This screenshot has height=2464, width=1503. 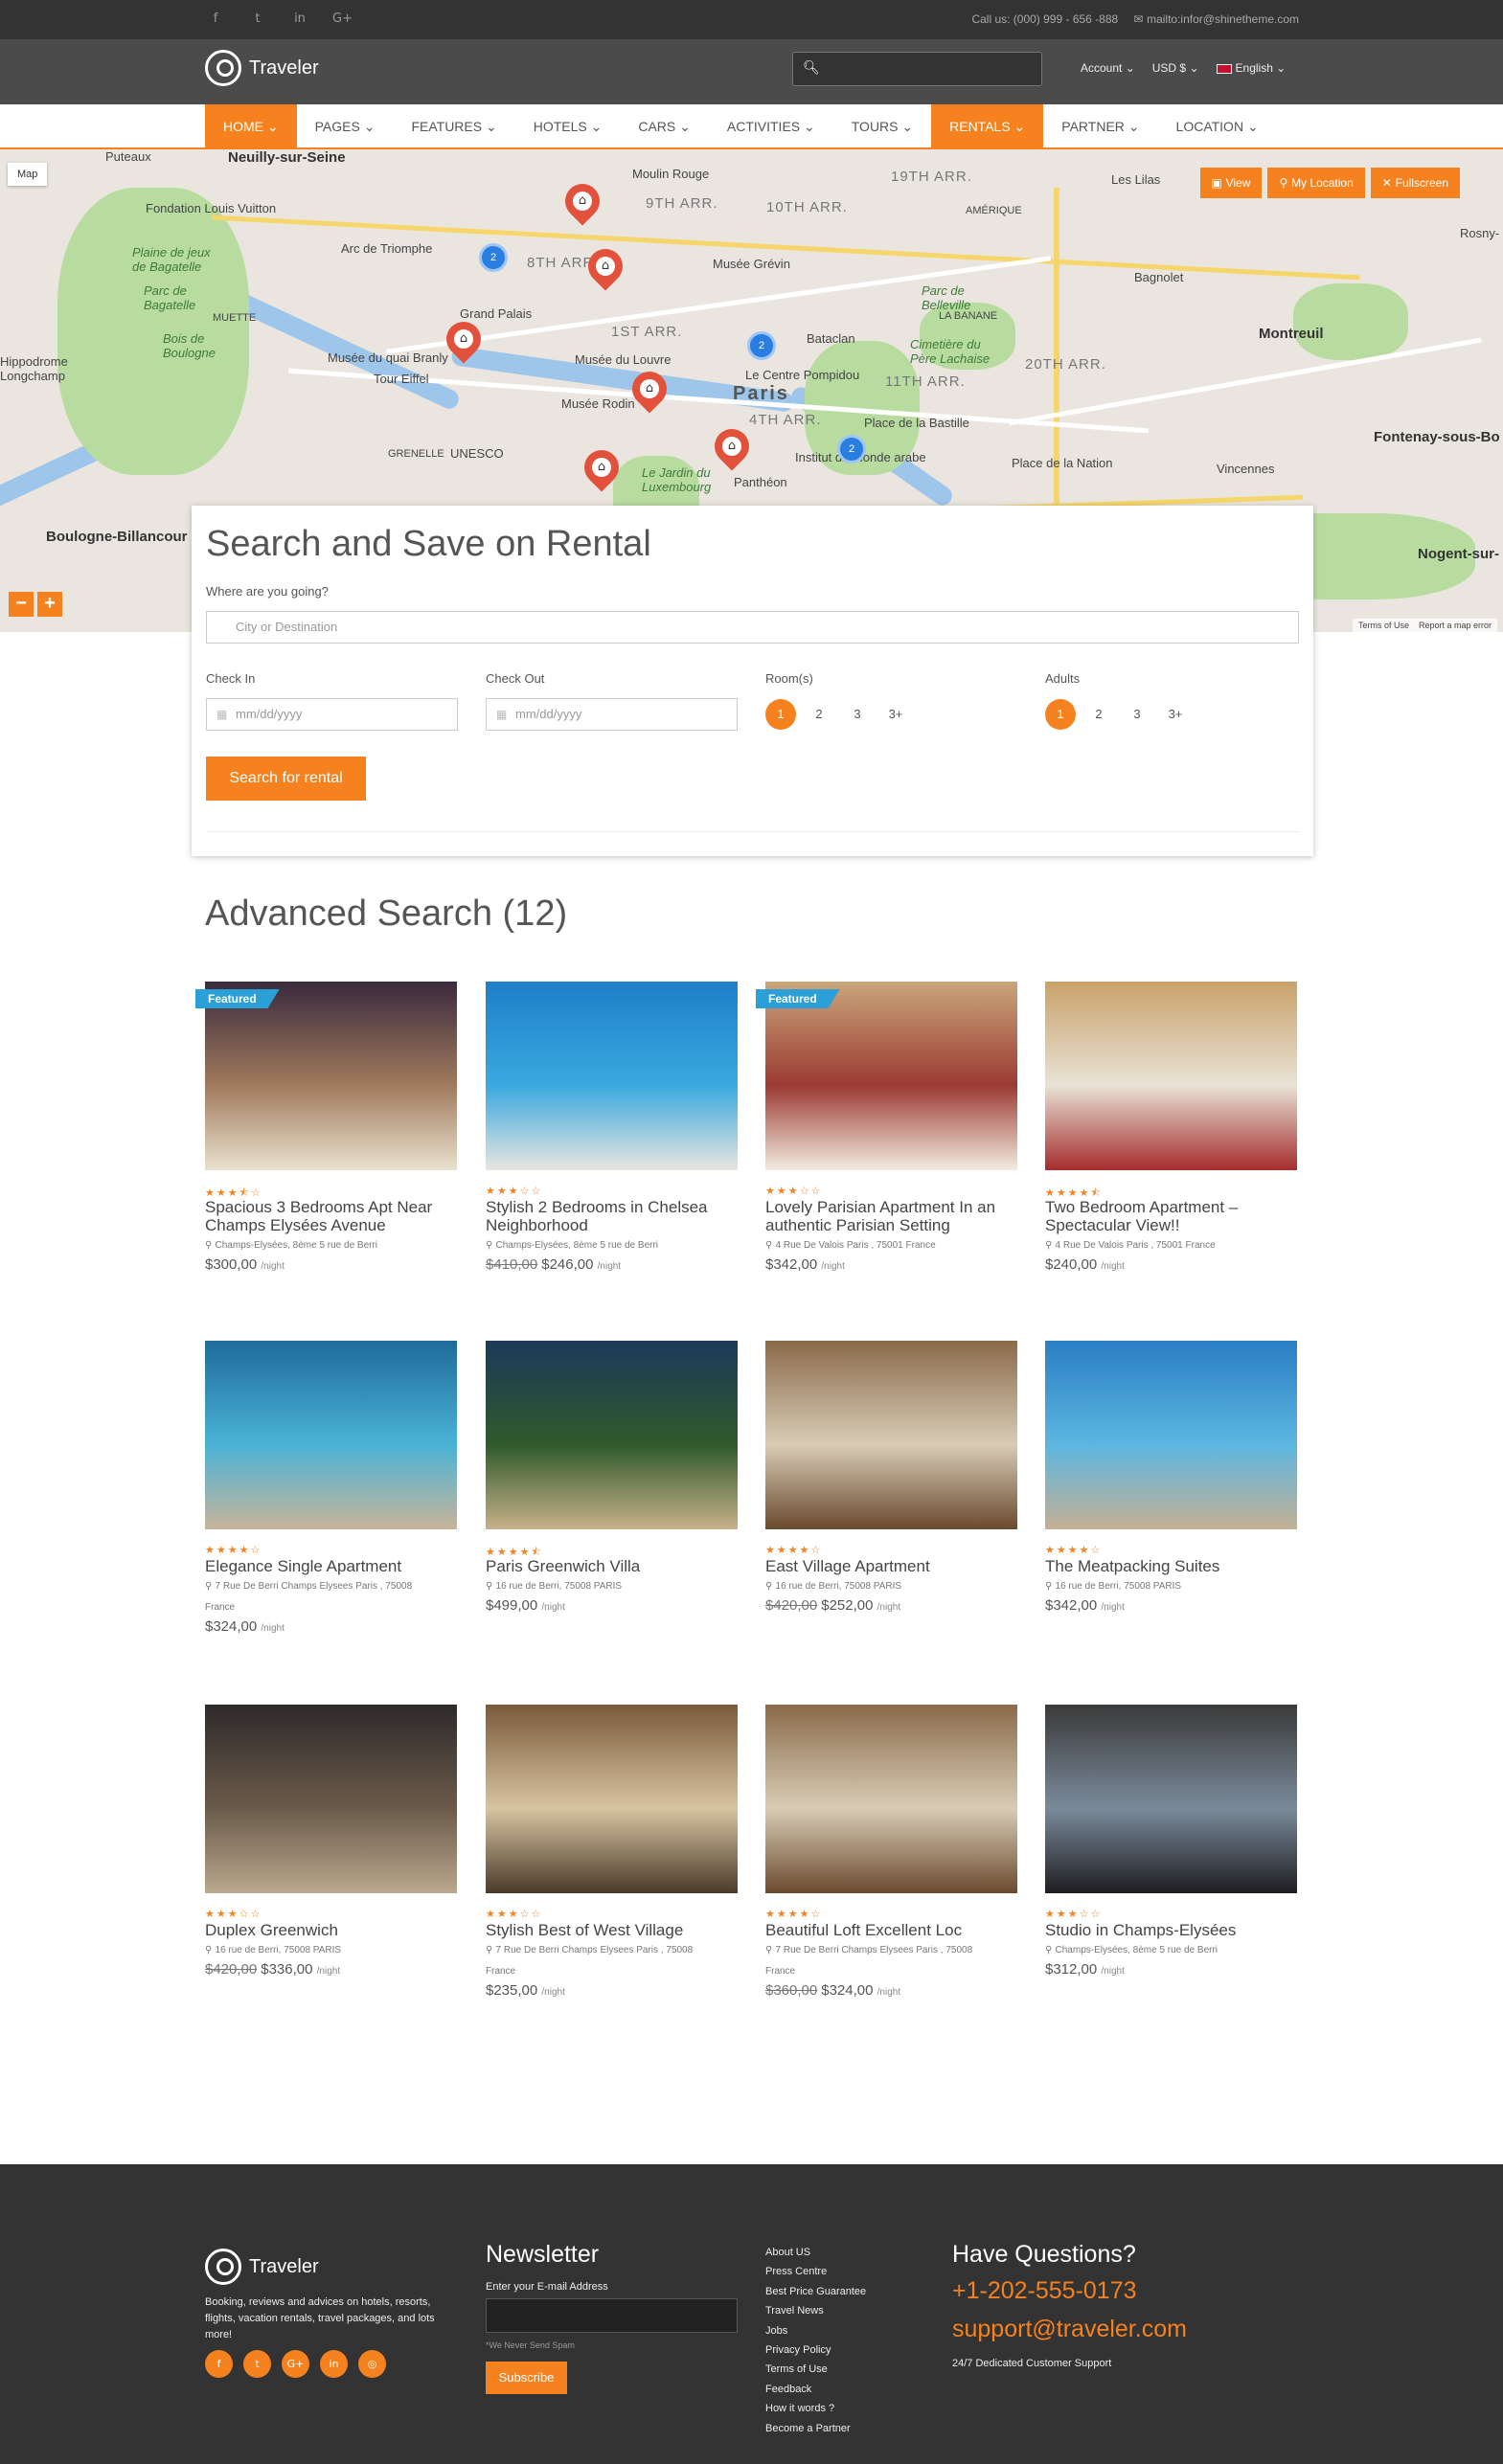 I want to click on account-dropdown: Account ⌄, so click(x=1108, y=68).